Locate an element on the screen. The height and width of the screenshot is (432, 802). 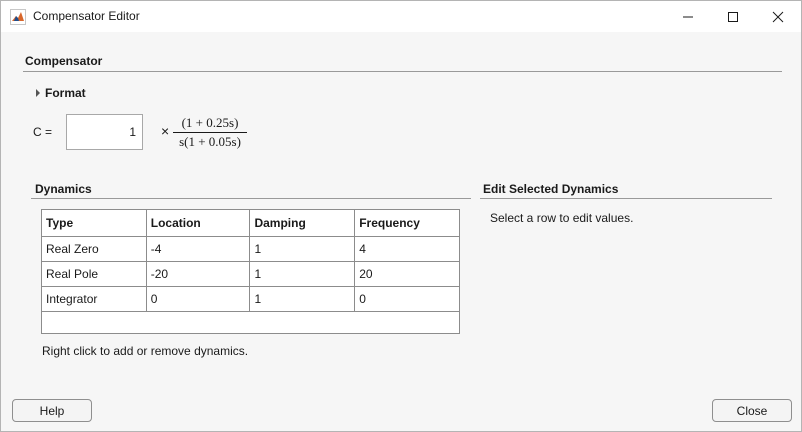
table-row: Real Zero -4 1 4 is located at coordinates (250, 249).